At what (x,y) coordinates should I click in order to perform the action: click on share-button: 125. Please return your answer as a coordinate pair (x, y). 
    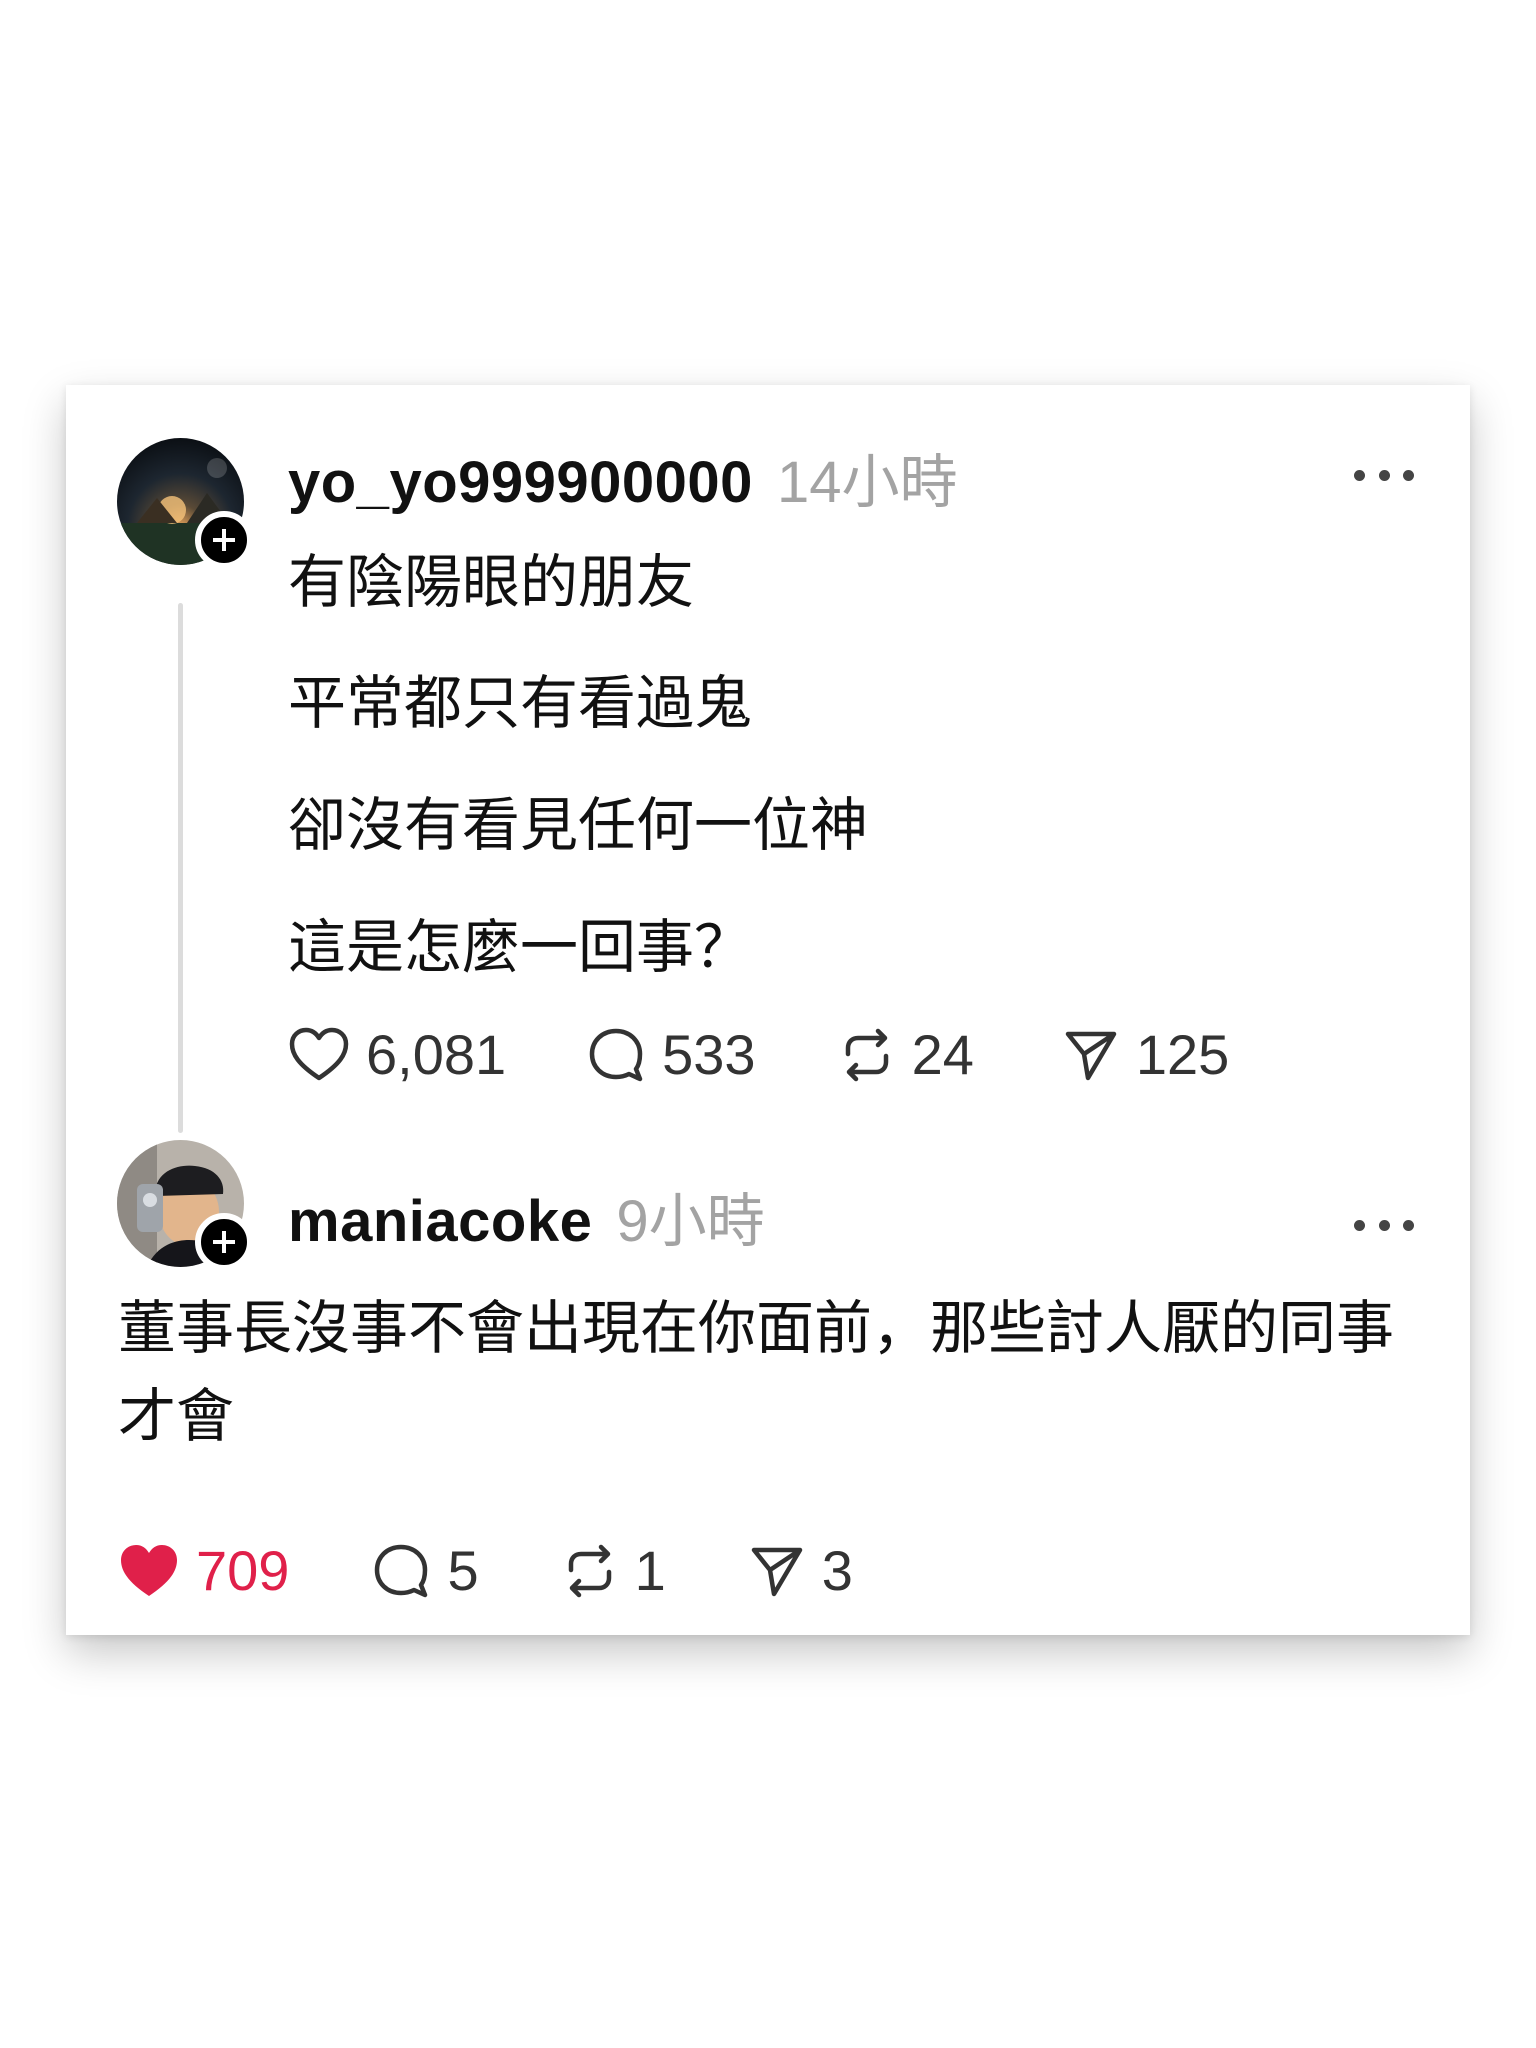
    Looking at the image, I should click on (1145, 1054).